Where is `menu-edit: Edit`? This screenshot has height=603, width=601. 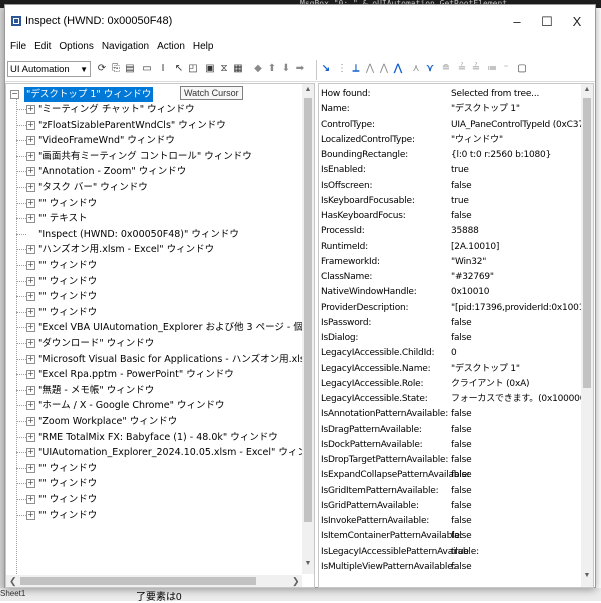
menu-edit: Edit is located at coordinates (42, 47).